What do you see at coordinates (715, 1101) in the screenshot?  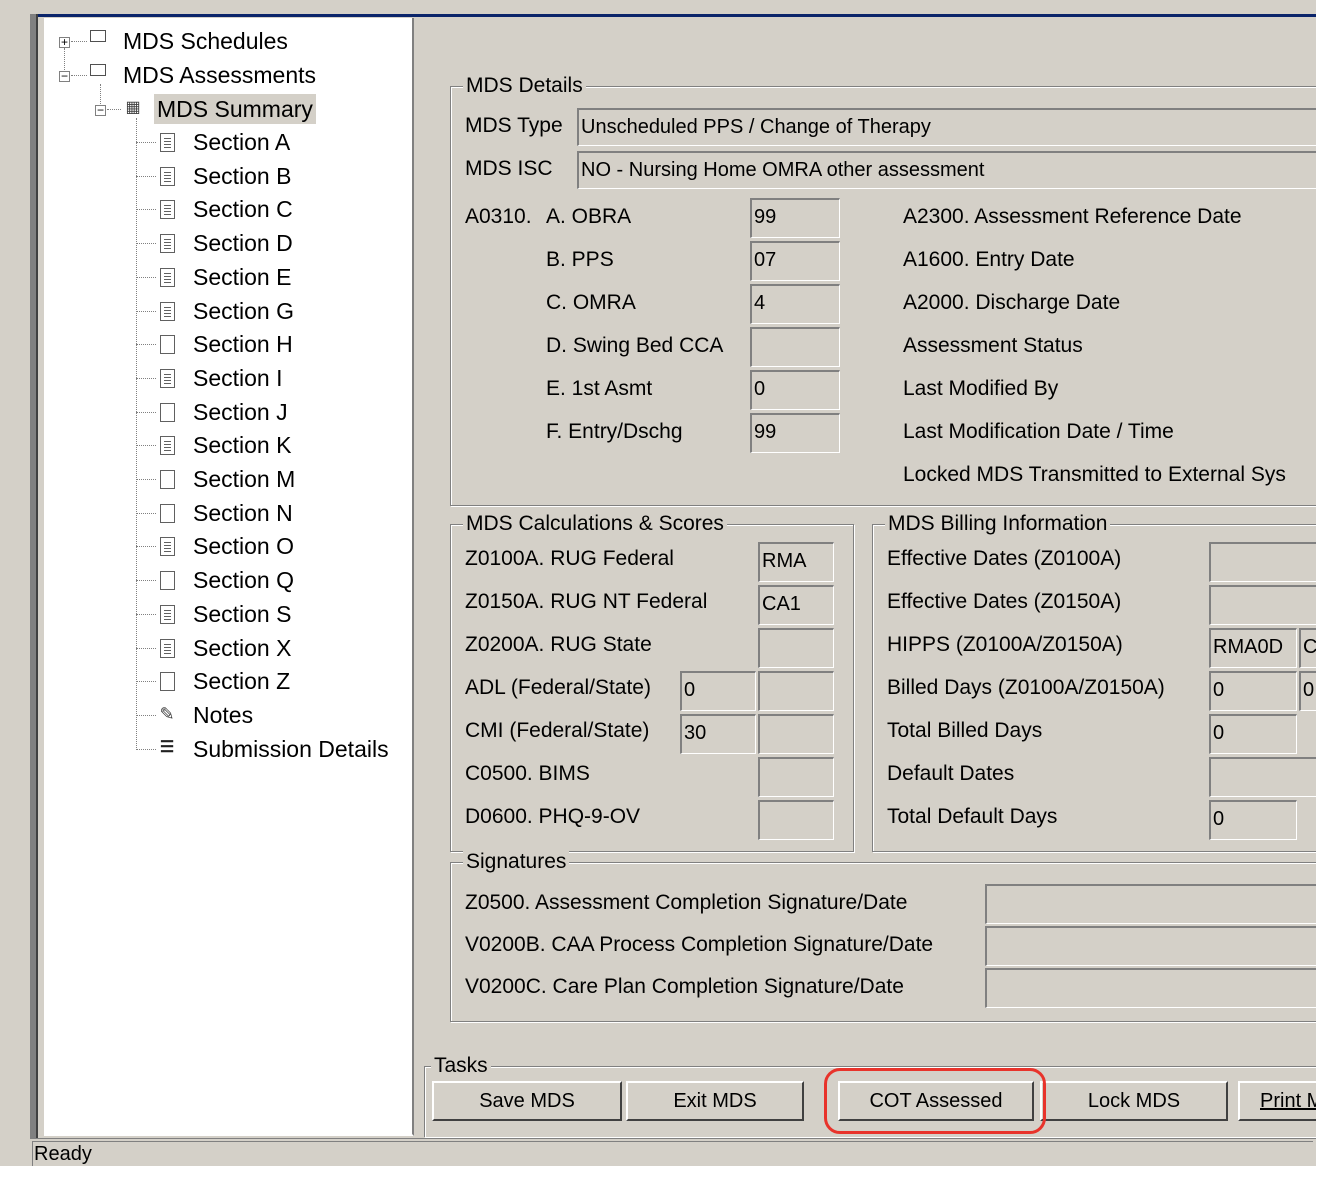 I see `exit-mds-button: Exit MDS` at bounding box center [715, 1101].